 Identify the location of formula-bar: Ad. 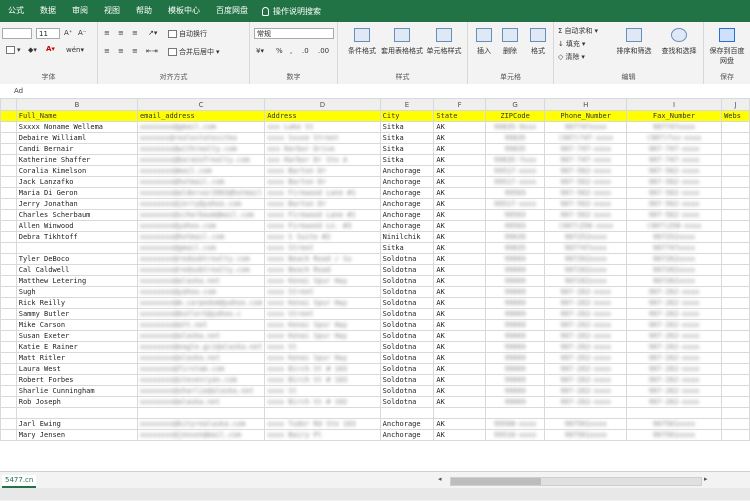
(375, 91).